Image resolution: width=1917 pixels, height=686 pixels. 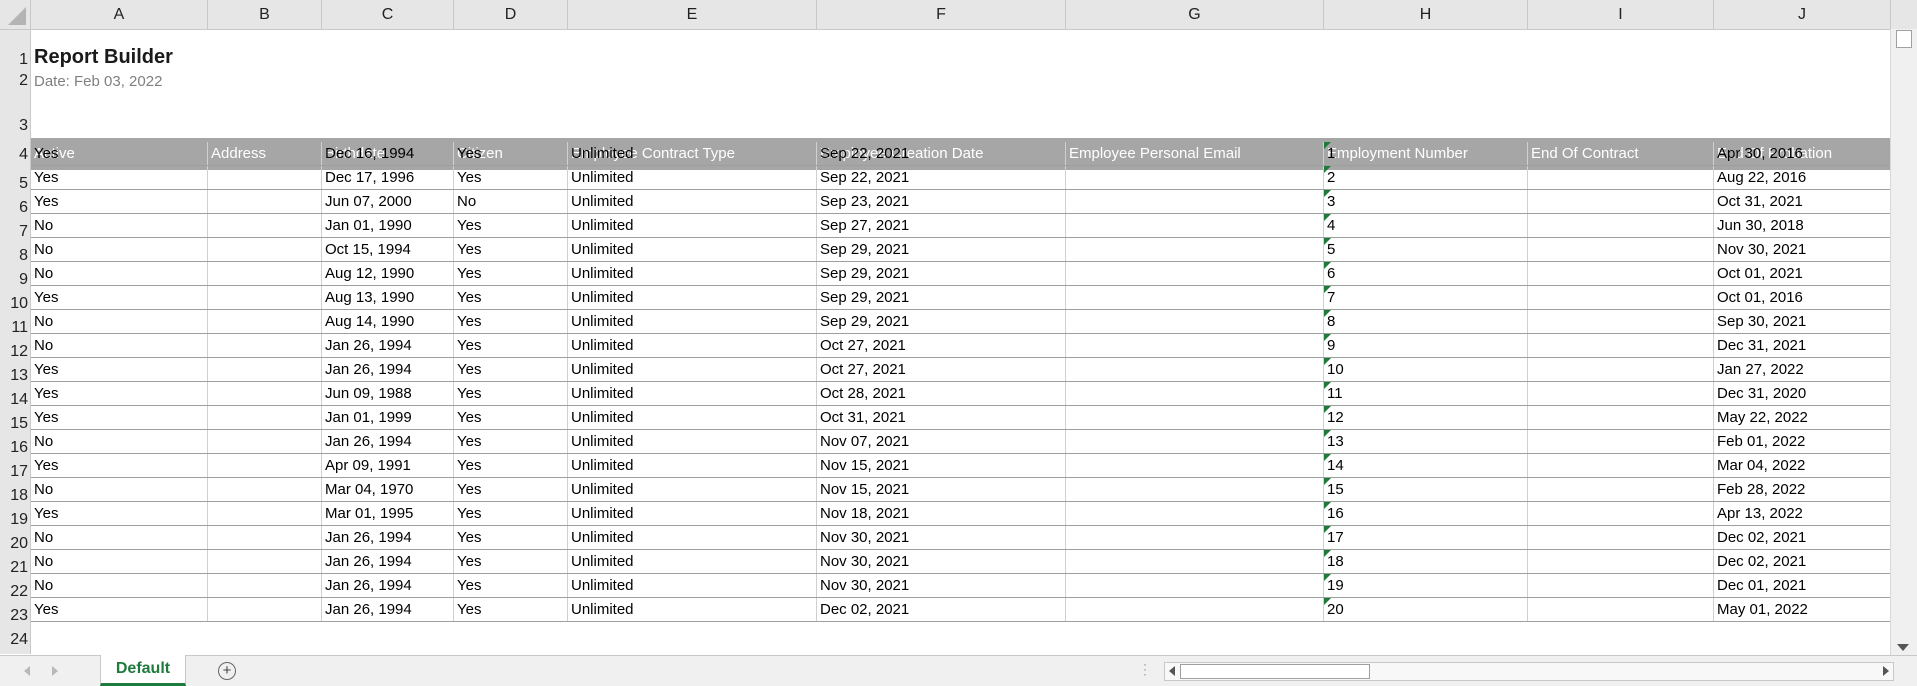 I want to click on cell-birthdate: Aug 13, 1990, so click(x=388, y=297).